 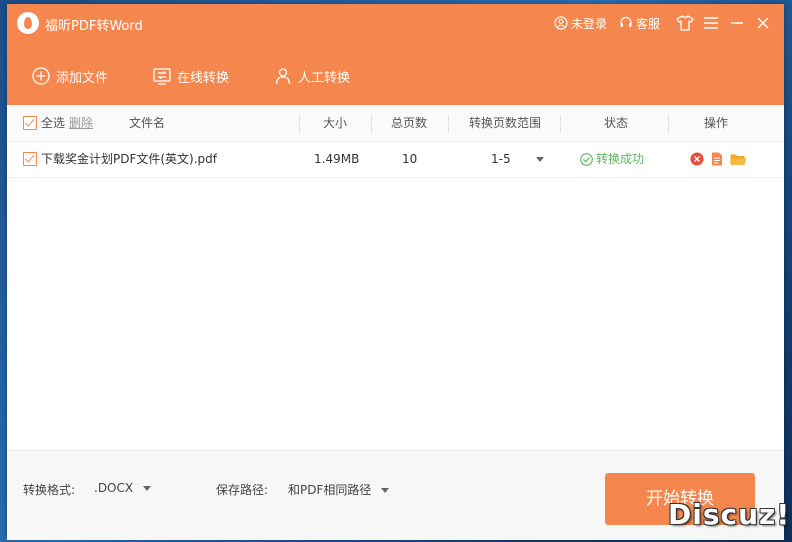 I want to click on path-select: 和PDF相同路径, so click(x=339, y=489).